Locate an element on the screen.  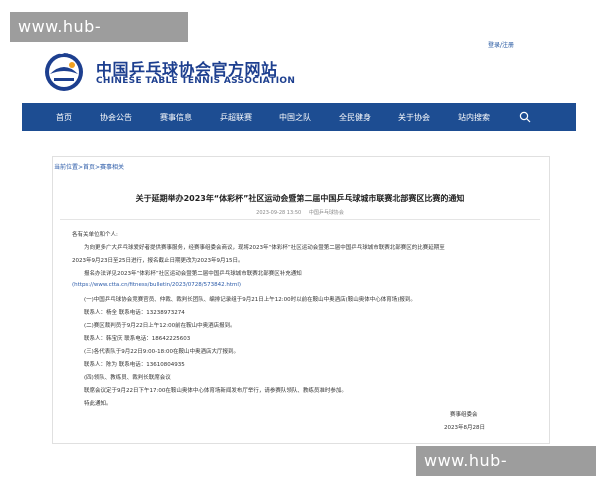
article-signature-date: 2023年8月28日 is located at coordinates (464, 428).